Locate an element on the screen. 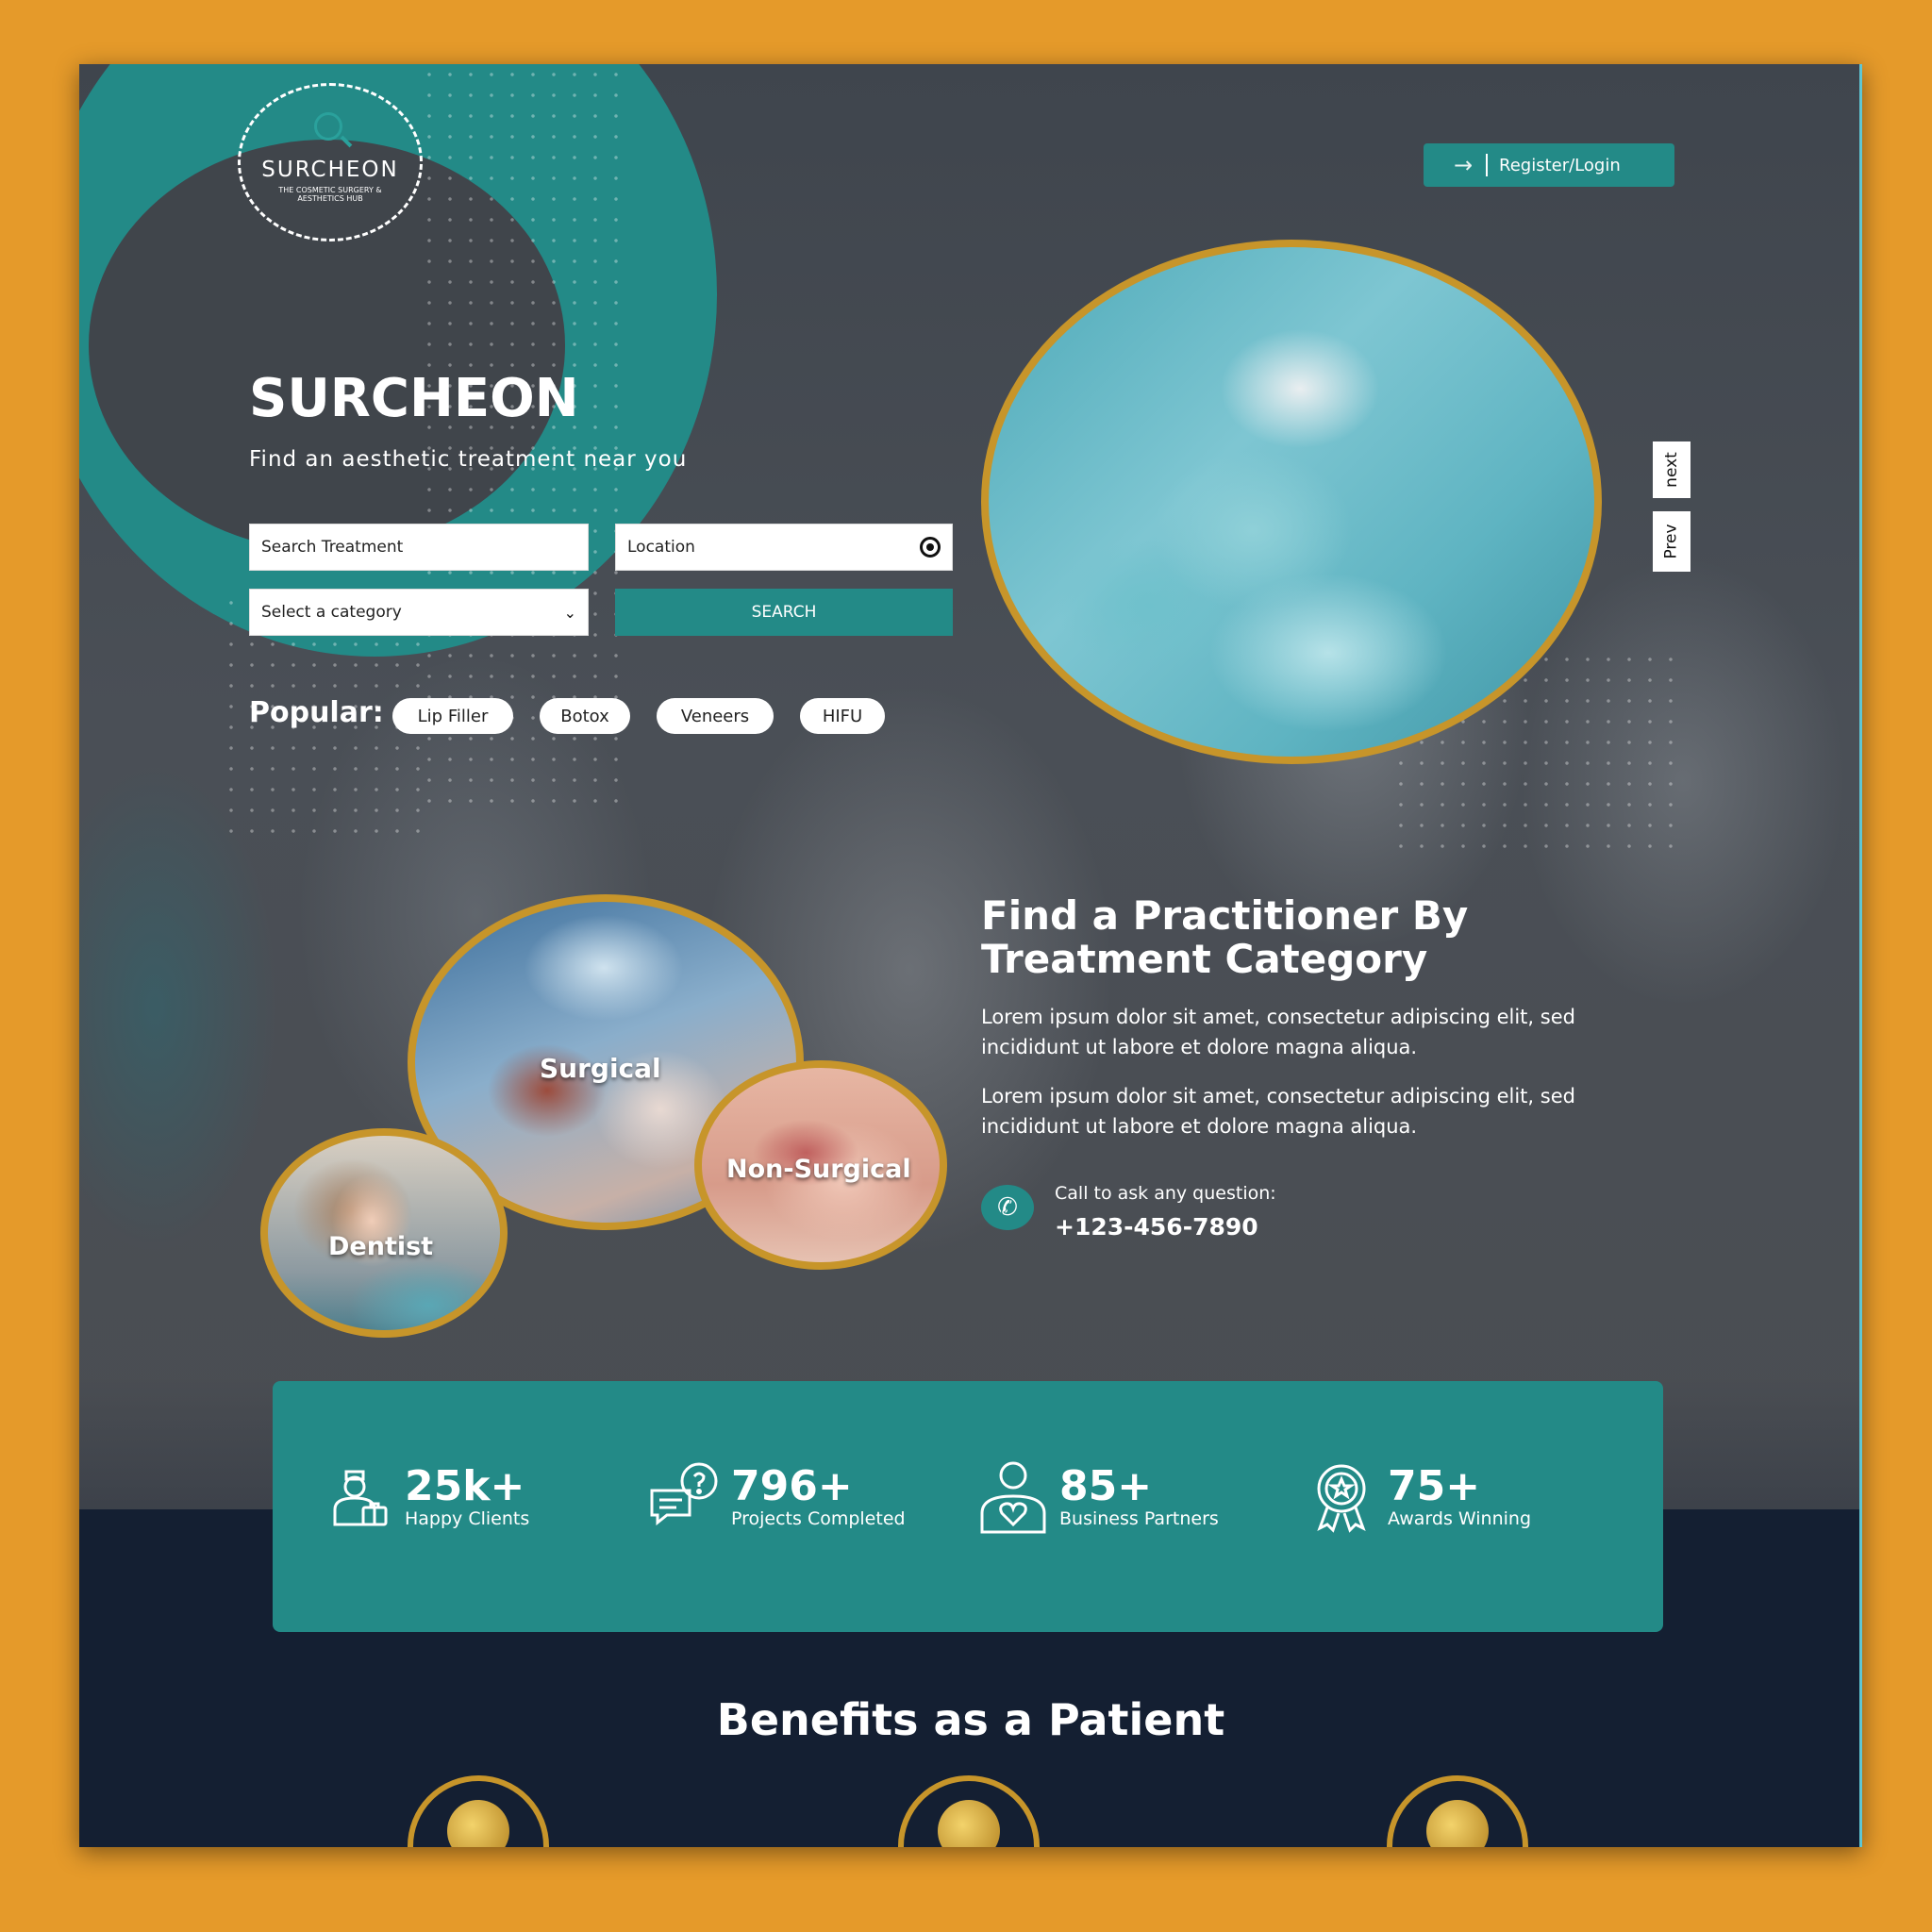 This screenshot has width=1932, height=1932. logo-name: SURCHEON is located at coordinates (330, 170).